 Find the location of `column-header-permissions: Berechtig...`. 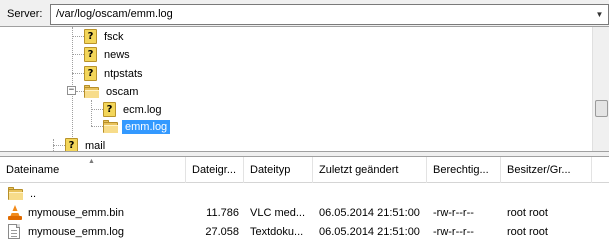

column-header-permissions: Berechtig... is located at coordinates (464, 170).